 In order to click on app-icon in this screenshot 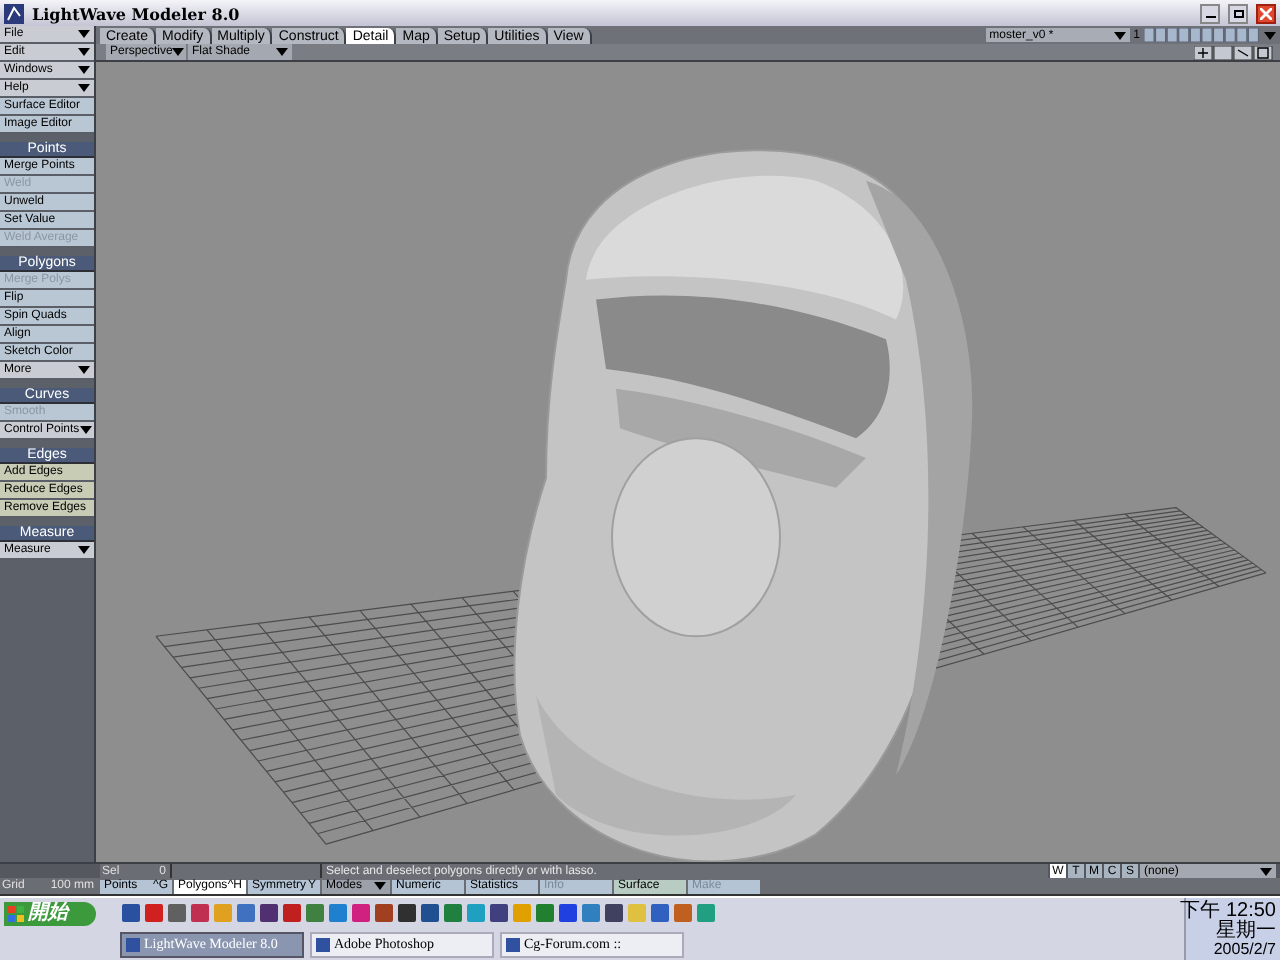, I will do `click(14, 13)`.